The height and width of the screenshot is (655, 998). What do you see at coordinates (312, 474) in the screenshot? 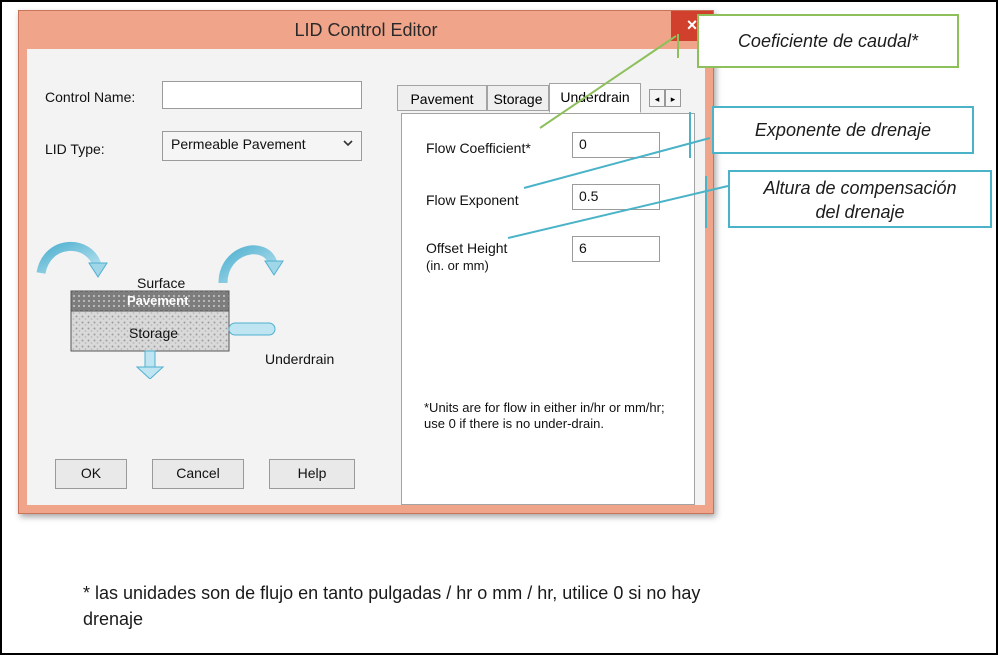
I see `help-button: Help` at bounding box center [312, 474].